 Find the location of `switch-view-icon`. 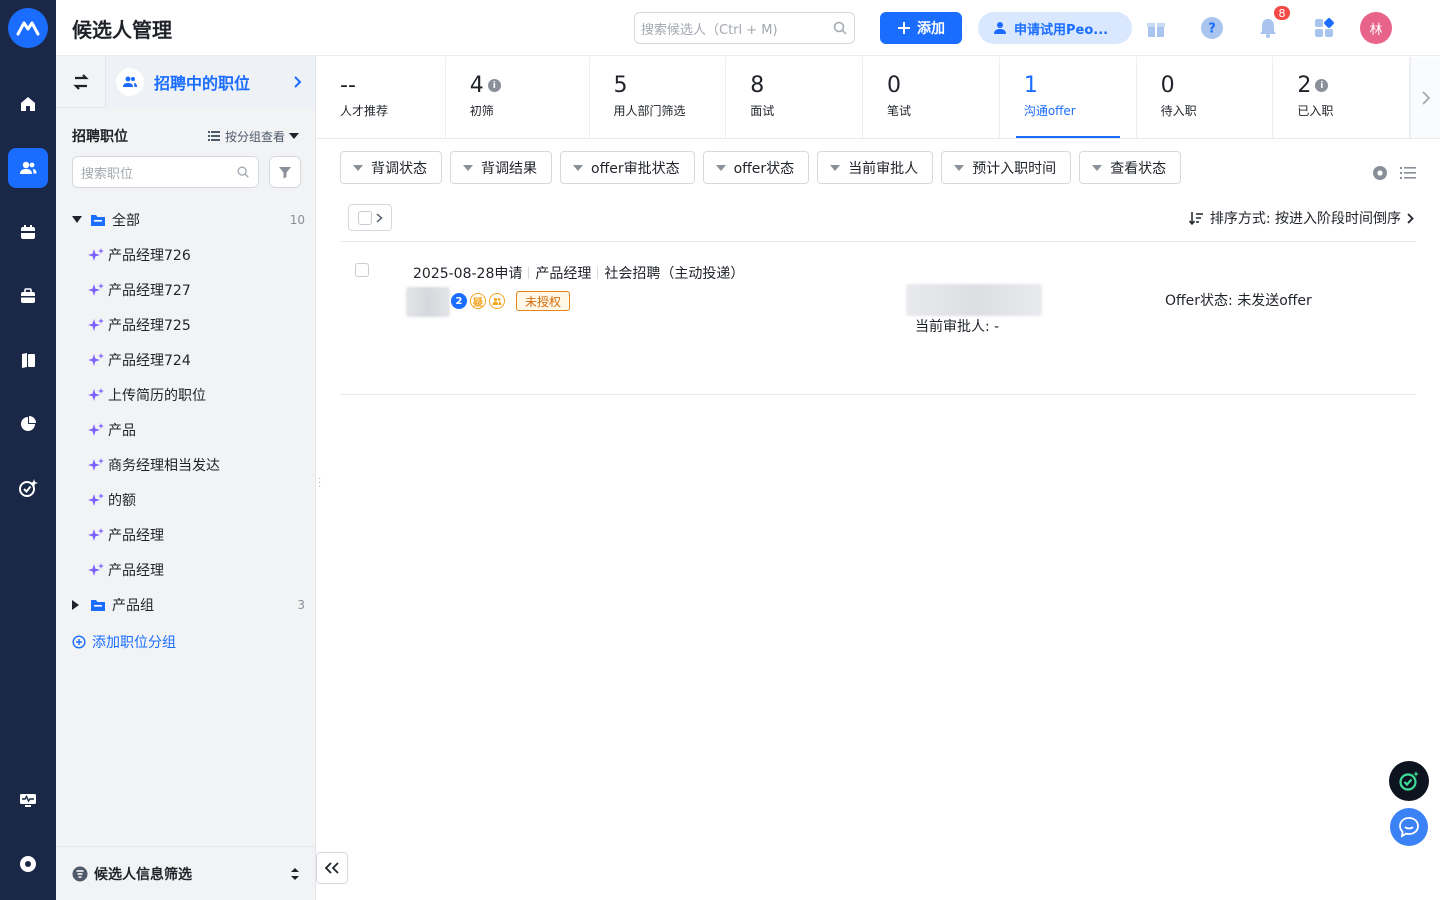

switch-view-icon is located at coordinates (81, 81).